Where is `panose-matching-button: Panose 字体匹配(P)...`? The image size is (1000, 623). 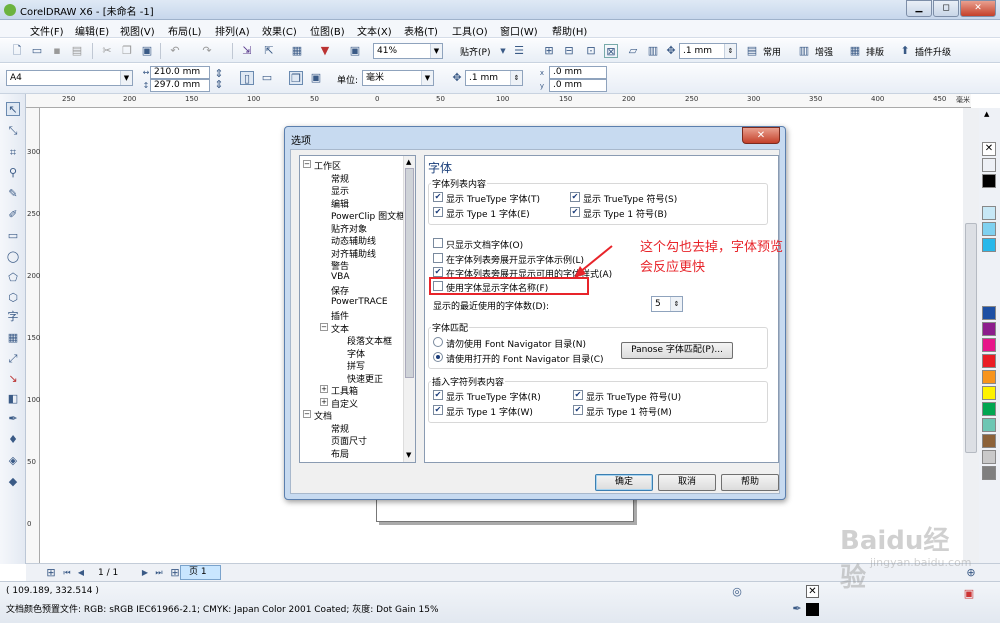
panose-matching-button: Panose 字体匹配(P)... is located at coordinates (677, 350).